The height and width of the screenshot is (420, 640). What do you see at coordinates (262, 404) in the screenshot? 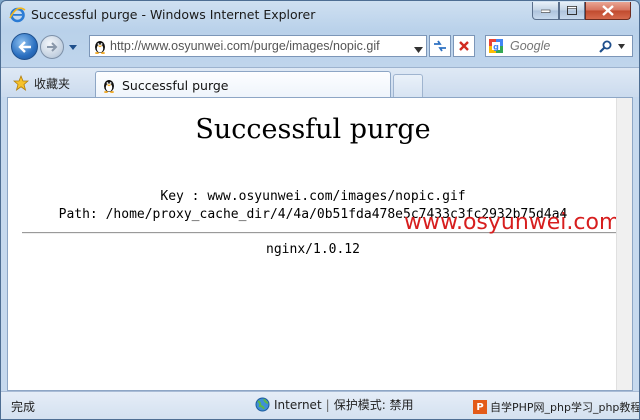
I see `globe-icon` at bounding box center [262, 404].